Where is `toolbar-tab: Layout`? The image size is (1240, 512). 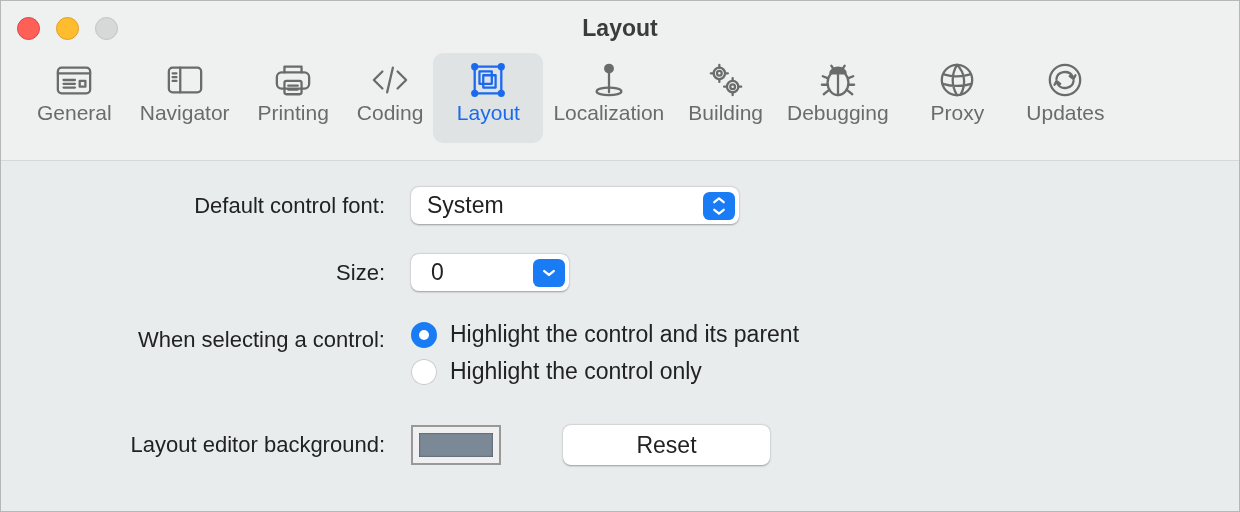
toolbar-tab: Layout is located at coordinates (488, 98).